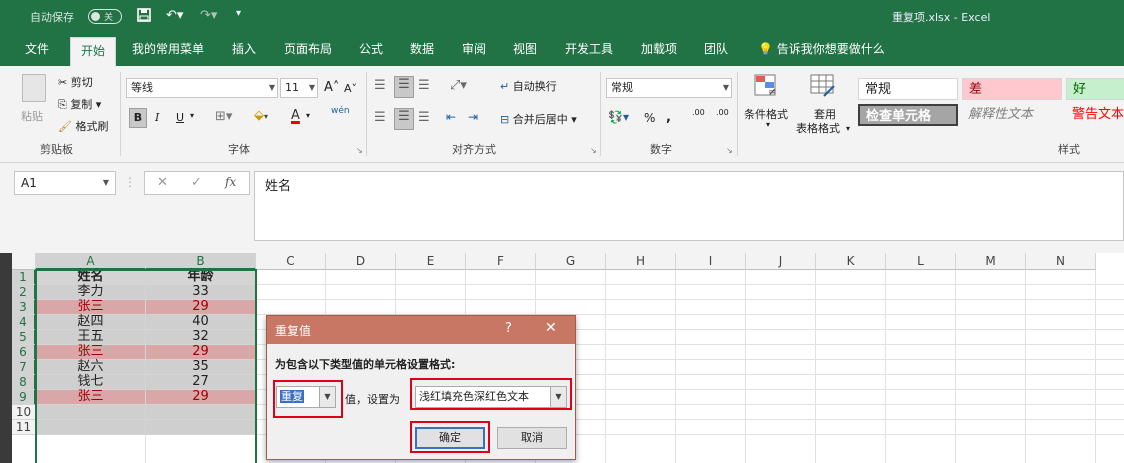 This screenshot has height=463, width=1124. Describe the element at coordinates (669, 88) in the screenshot. I see `number-format-select: 常规 ▼` at that location.